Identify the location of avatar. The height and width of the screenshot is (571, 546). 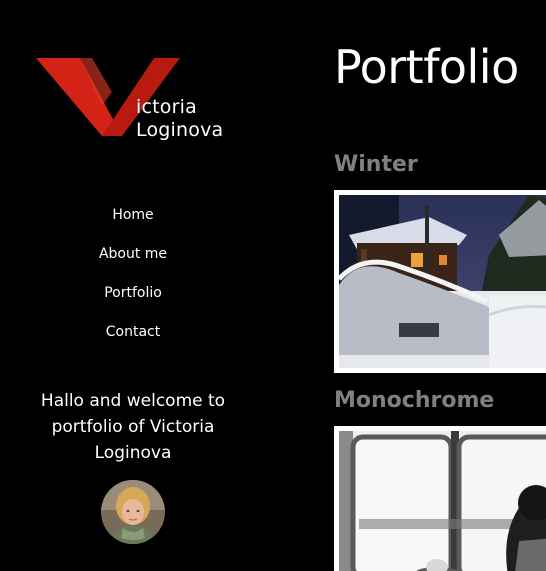
(133, 512).